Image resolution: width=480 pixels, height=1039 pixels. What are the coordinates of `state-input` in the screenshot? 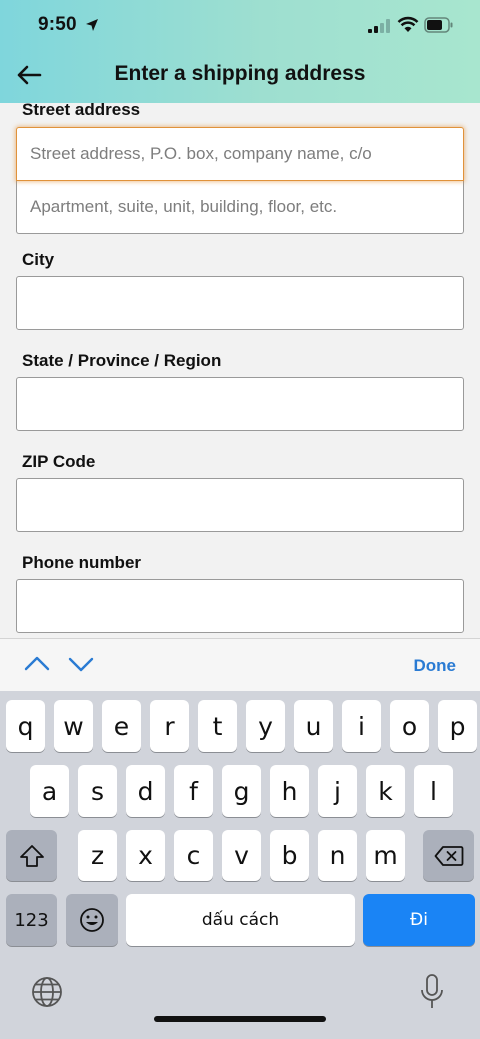 It's located at (240, 404).